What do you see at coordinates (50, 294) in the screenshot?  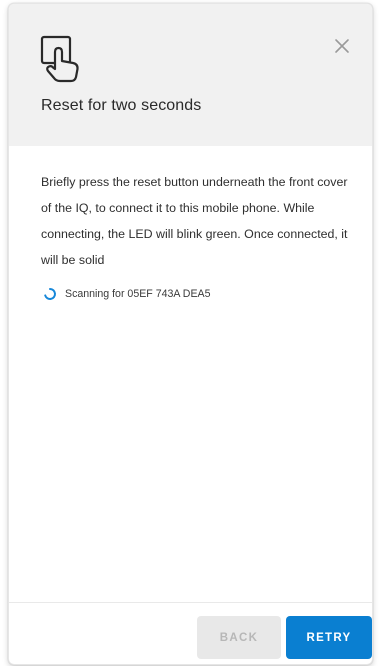 I see `loading-spinner-icon` at bounding box center [50, 294].